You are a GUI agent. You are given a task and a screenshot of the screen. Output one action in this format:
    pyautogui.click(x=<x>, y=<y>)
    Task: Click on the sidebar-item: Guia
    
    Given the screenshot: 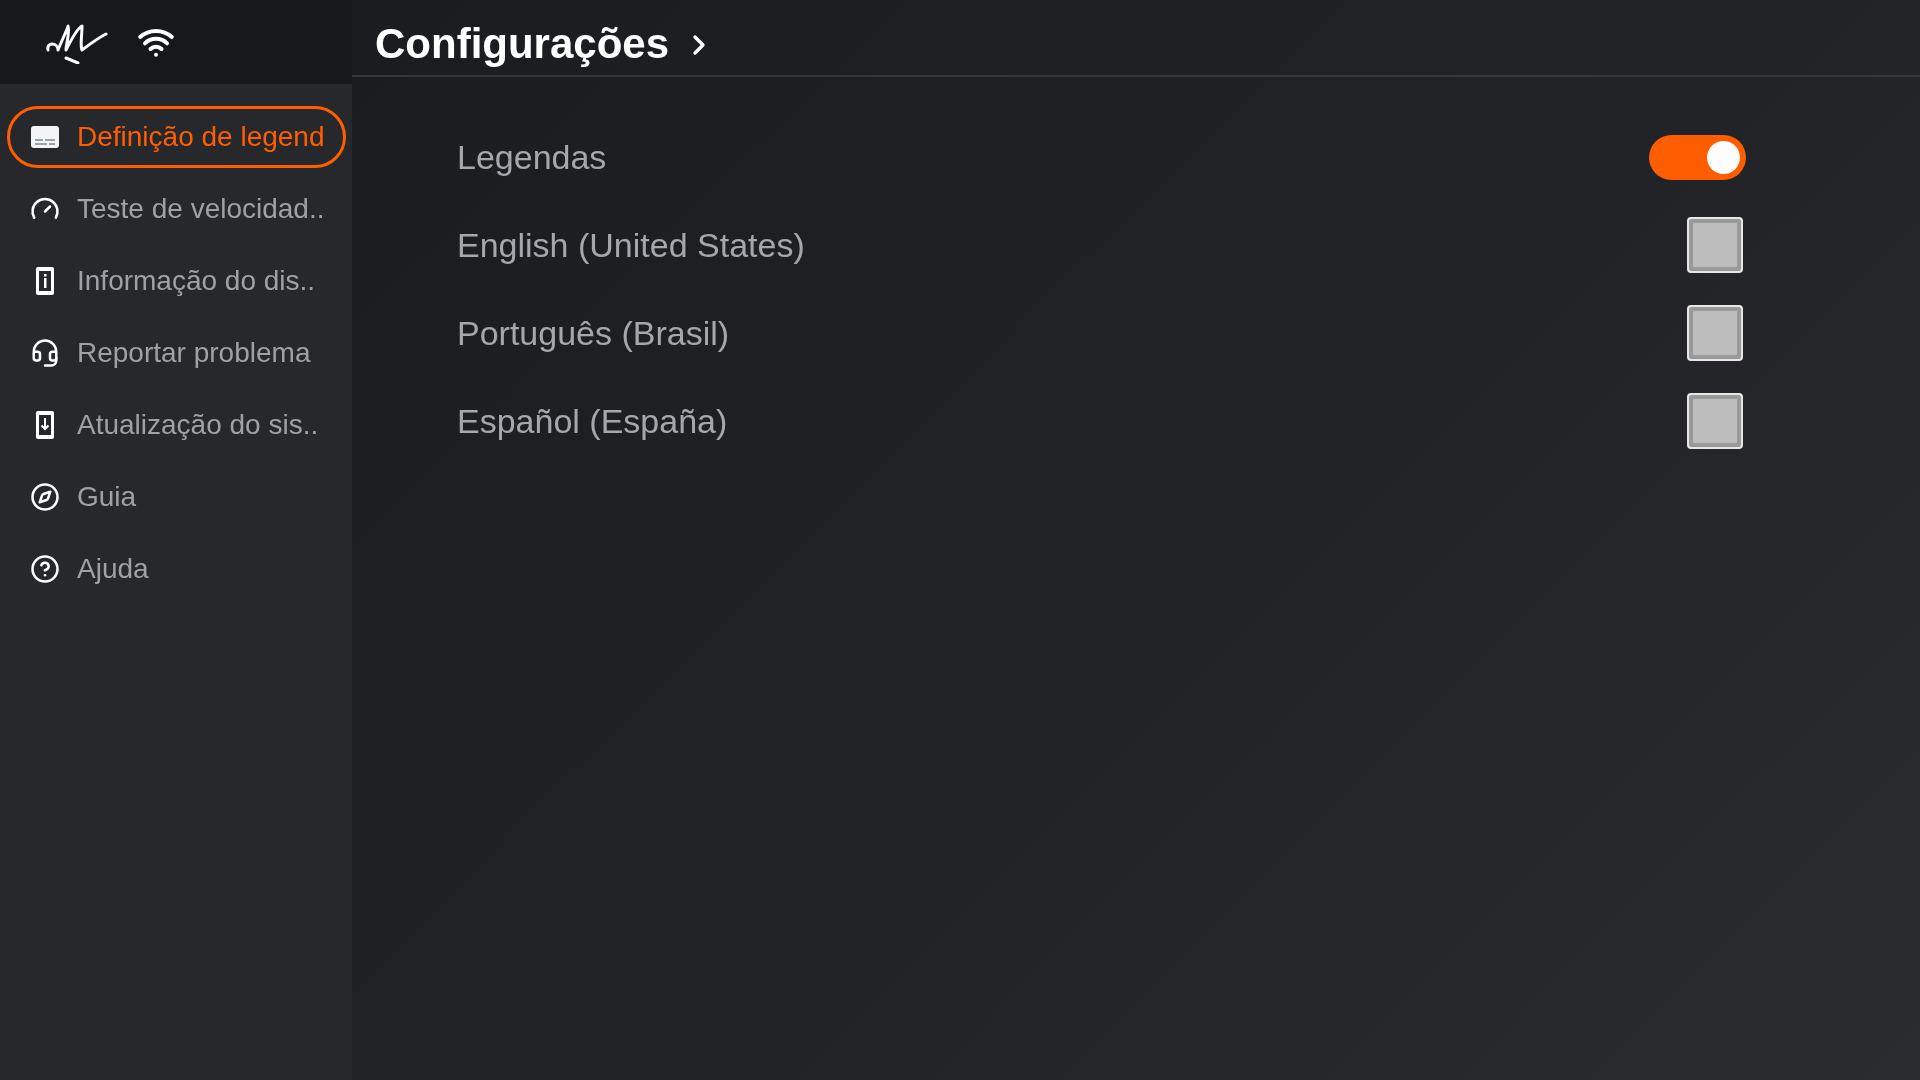 What is the action you would take?
    pyautogui.click(x=176, y=497)
    